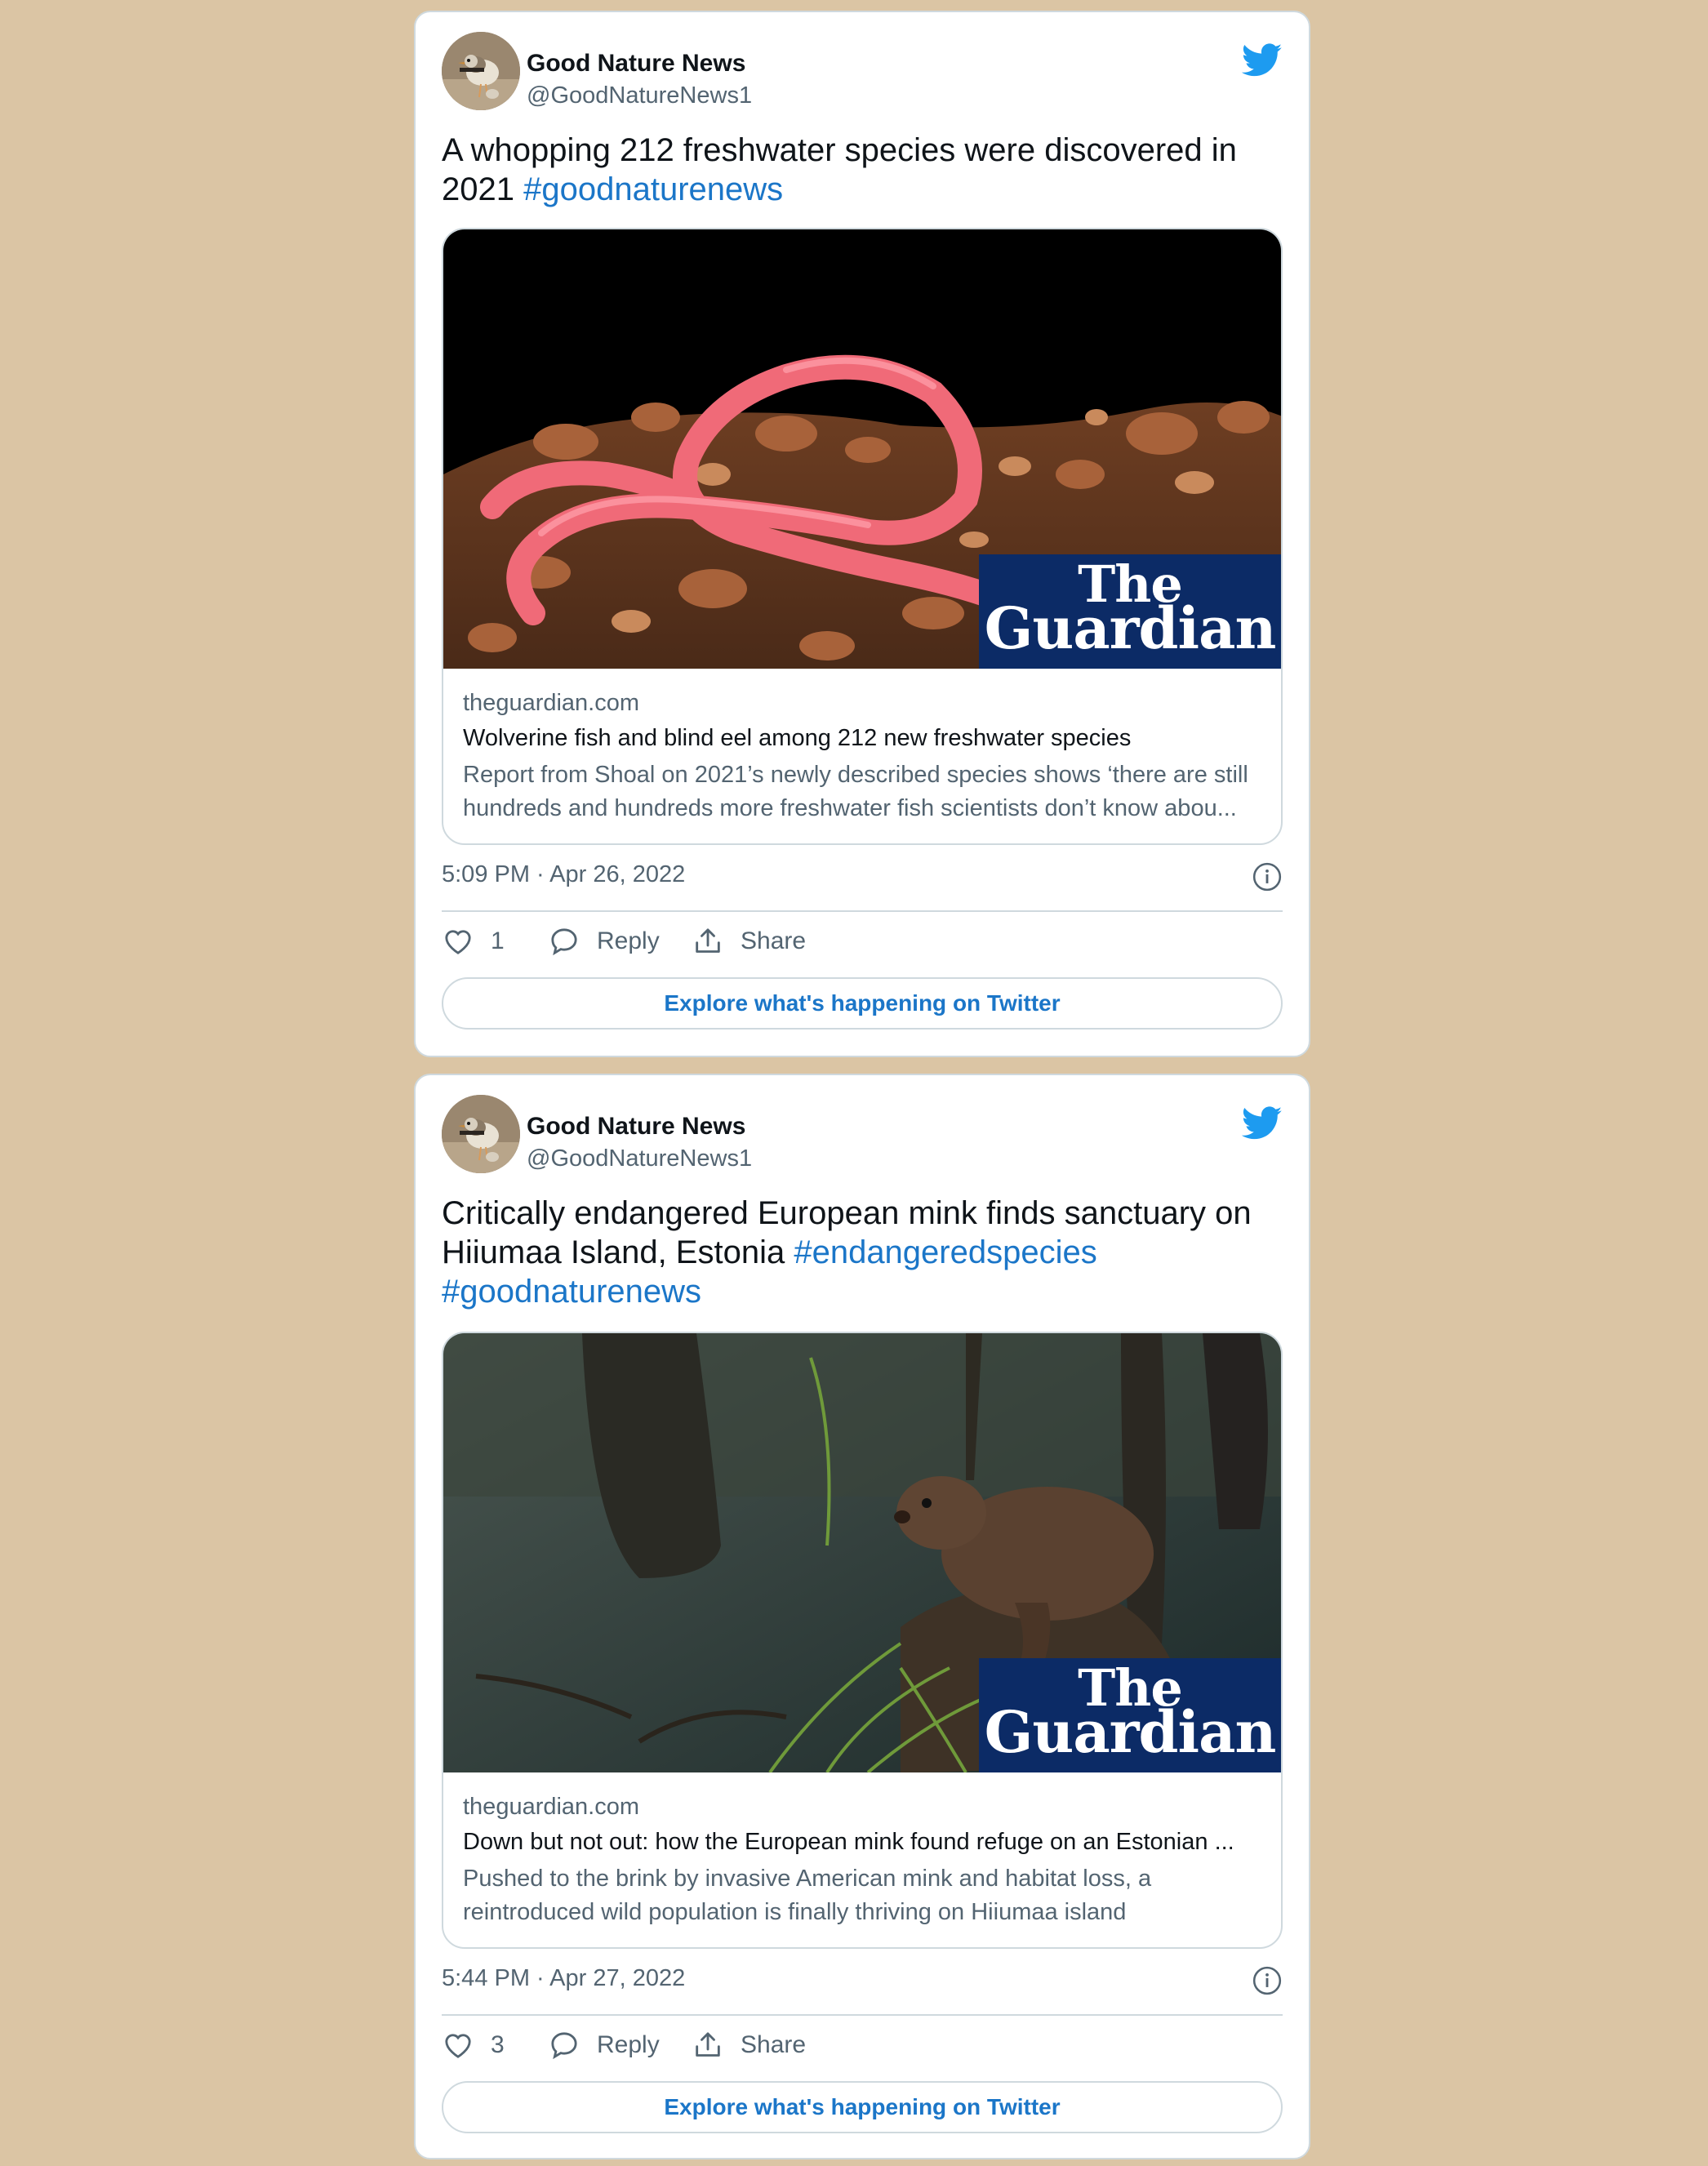 The image size is (1708, 2166). Describe the element at coordinates (563, 874) in the screenshot. I see `tweet-timestamp: 5:09 PM · Apr 26, 2022` at that location.